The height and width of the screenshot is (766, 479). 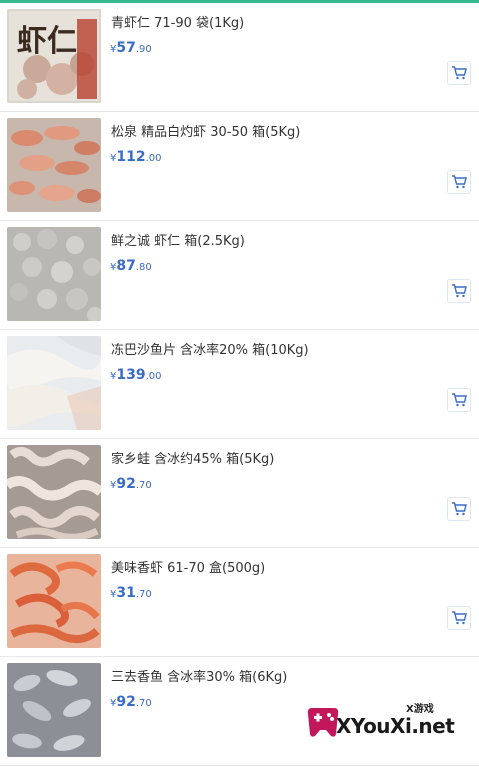 I want to click on product-image: 虾仁, so click(x=54, y=56).